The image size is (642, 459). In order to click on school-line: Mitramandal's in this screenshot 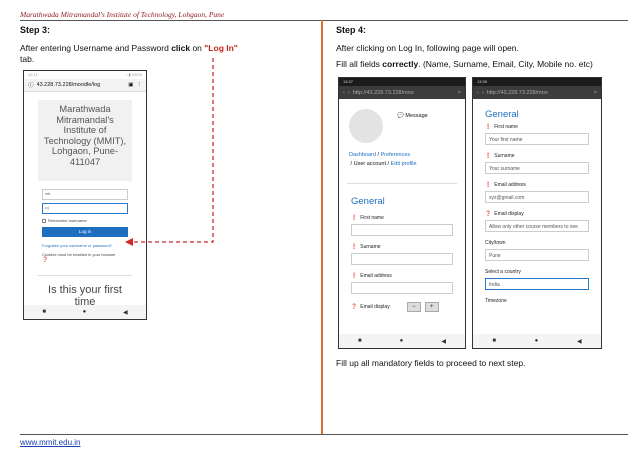, I will do `click(85, 119)`.